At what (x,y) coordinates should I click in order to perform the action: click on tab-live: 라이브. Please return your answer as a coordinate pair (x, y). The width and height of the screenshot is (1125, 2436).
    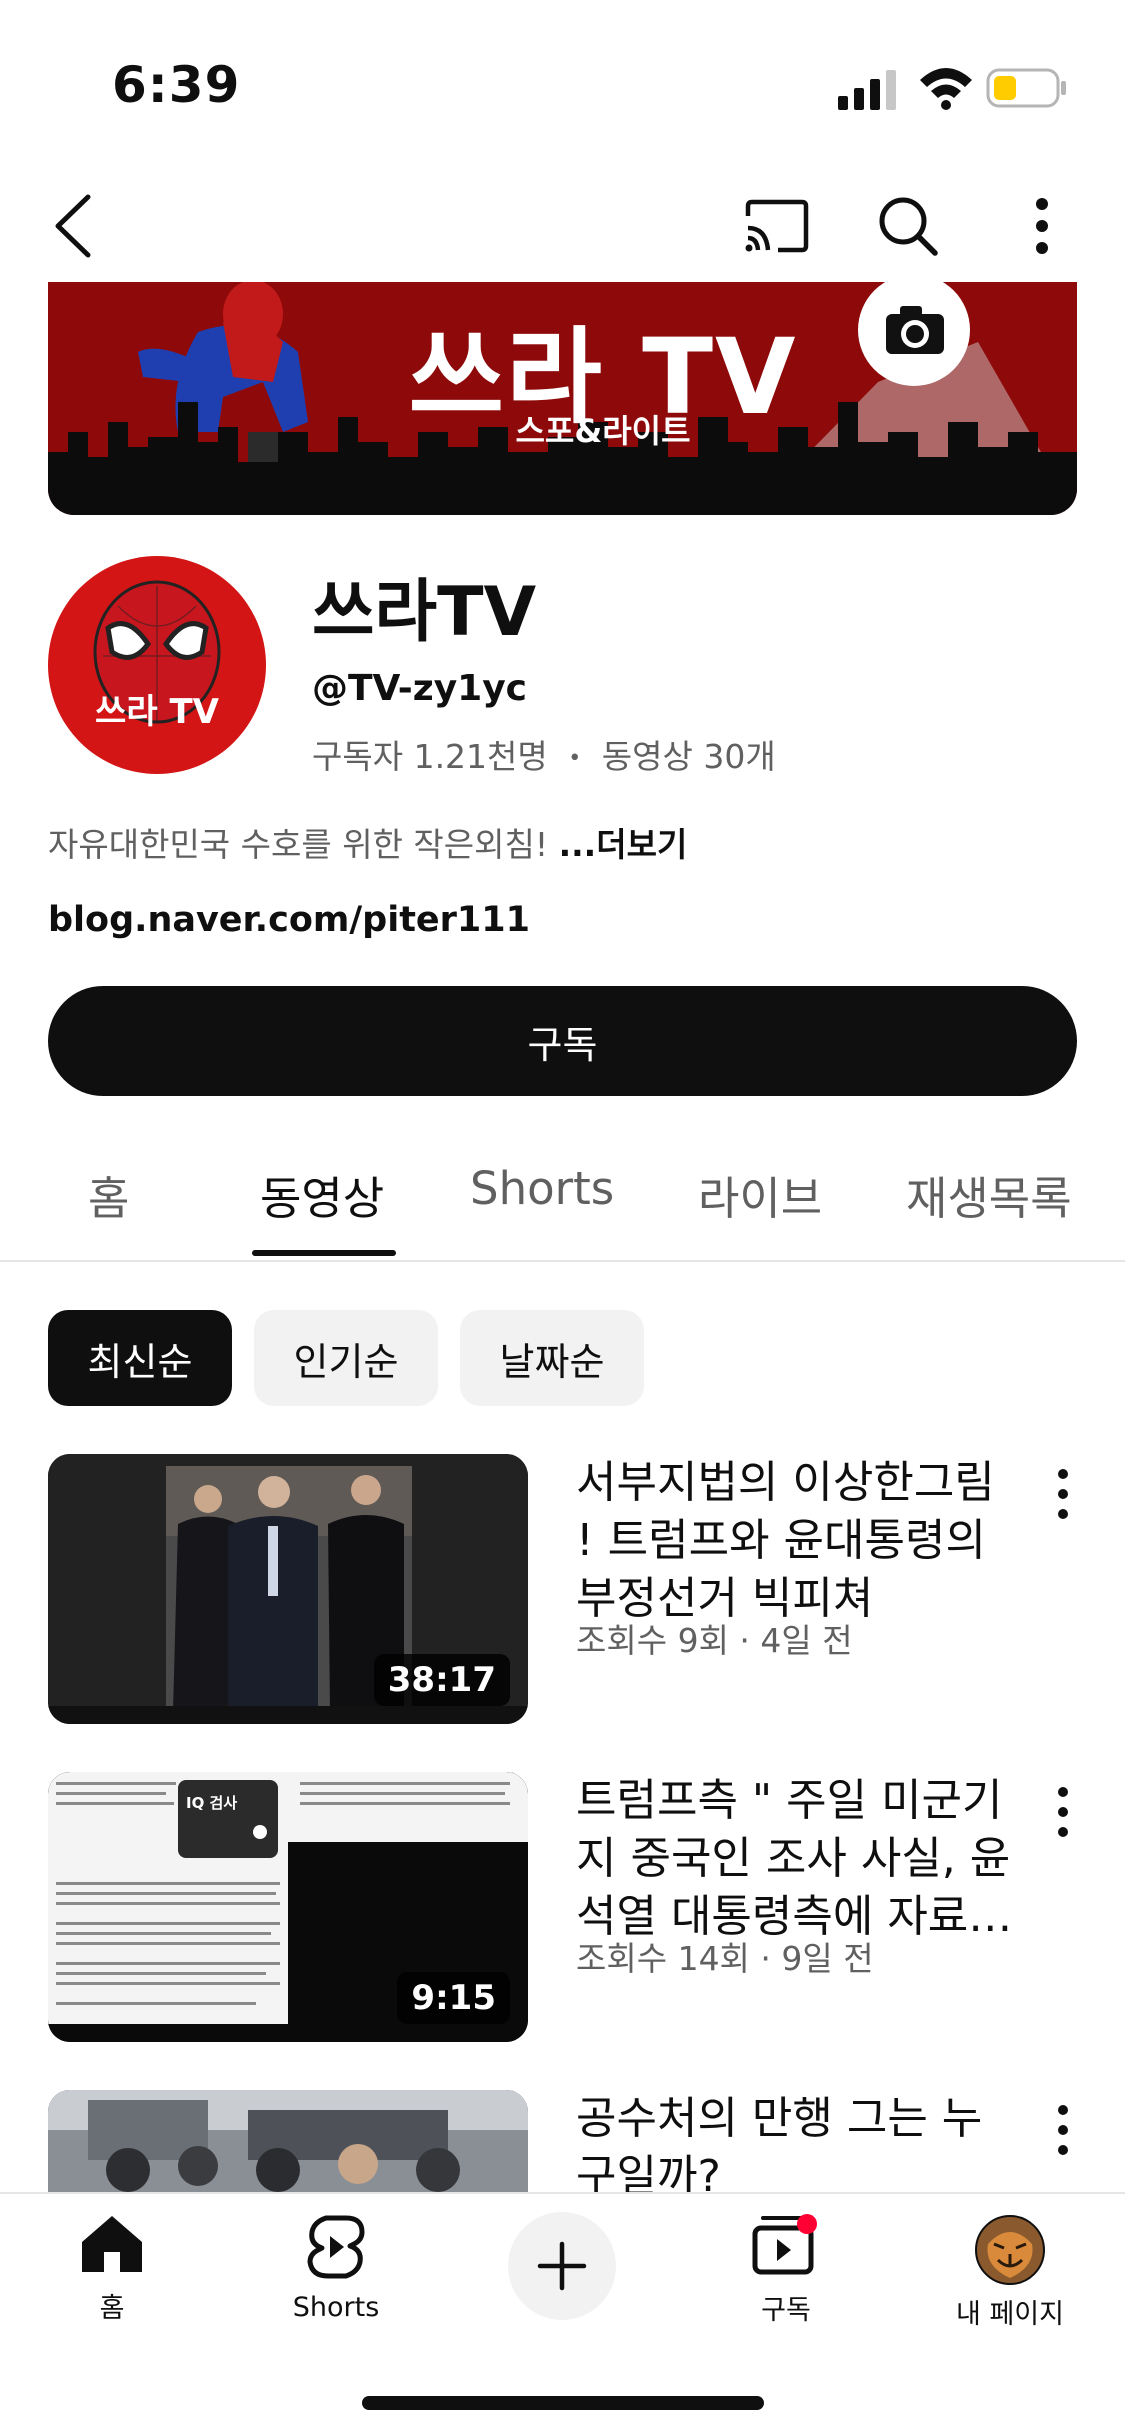
    Looking at the image, I should click on (760, 1194).